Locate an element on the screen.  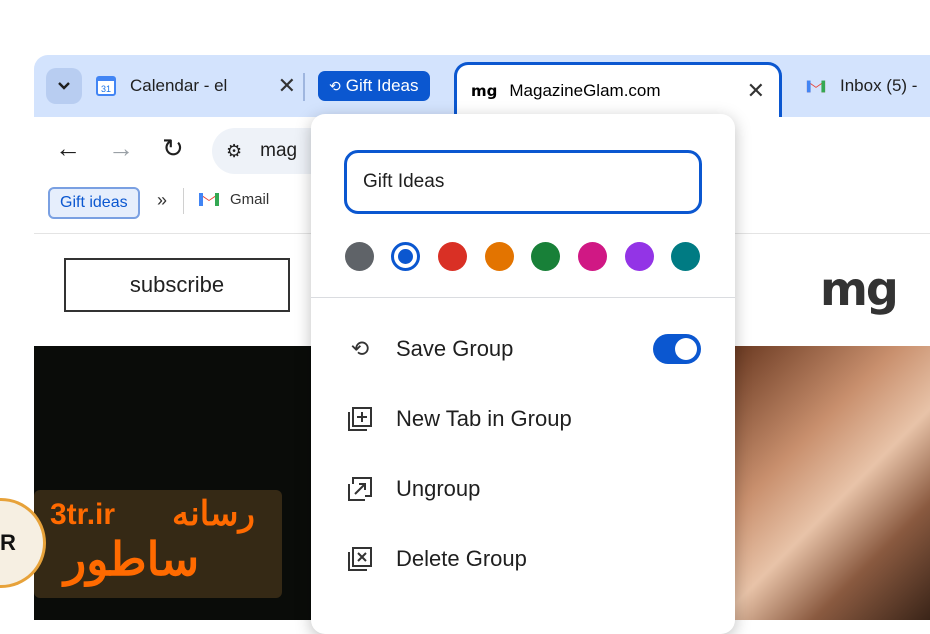
bookmark-label: Gmail is located at coordinates (250, 199).